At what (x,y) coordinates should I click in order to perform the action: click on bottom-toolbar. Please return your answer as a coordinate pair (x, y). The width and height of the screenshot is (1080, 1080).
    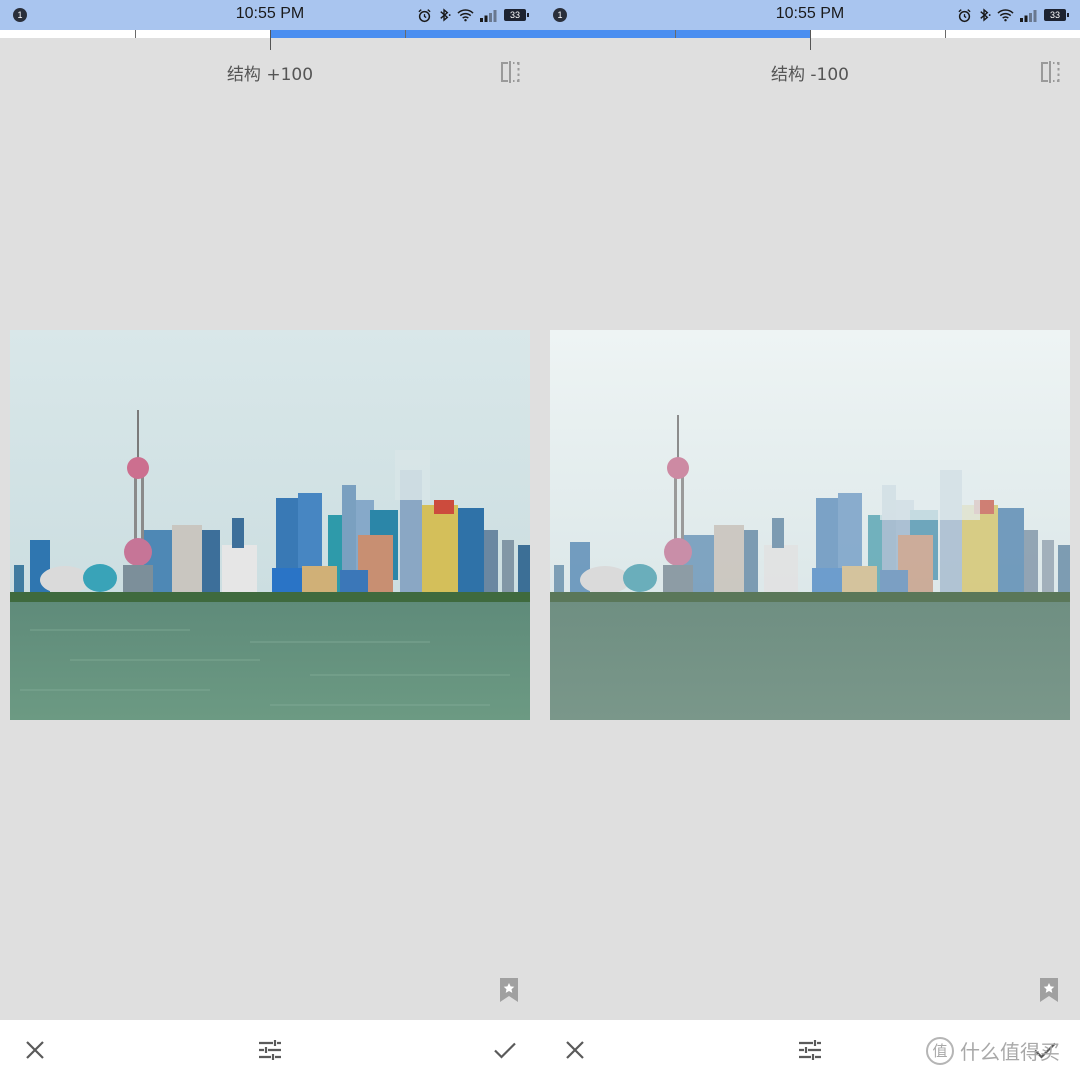
    Looking at the image, I should click on (270, 1050).